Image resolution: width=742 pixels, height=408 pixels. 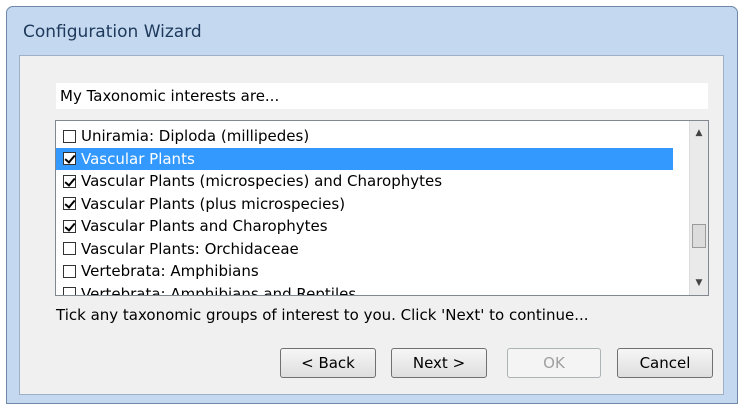 I want to click on list-item-label: Vascular Plants: Orchidaceae, so click(x=190, y=248).